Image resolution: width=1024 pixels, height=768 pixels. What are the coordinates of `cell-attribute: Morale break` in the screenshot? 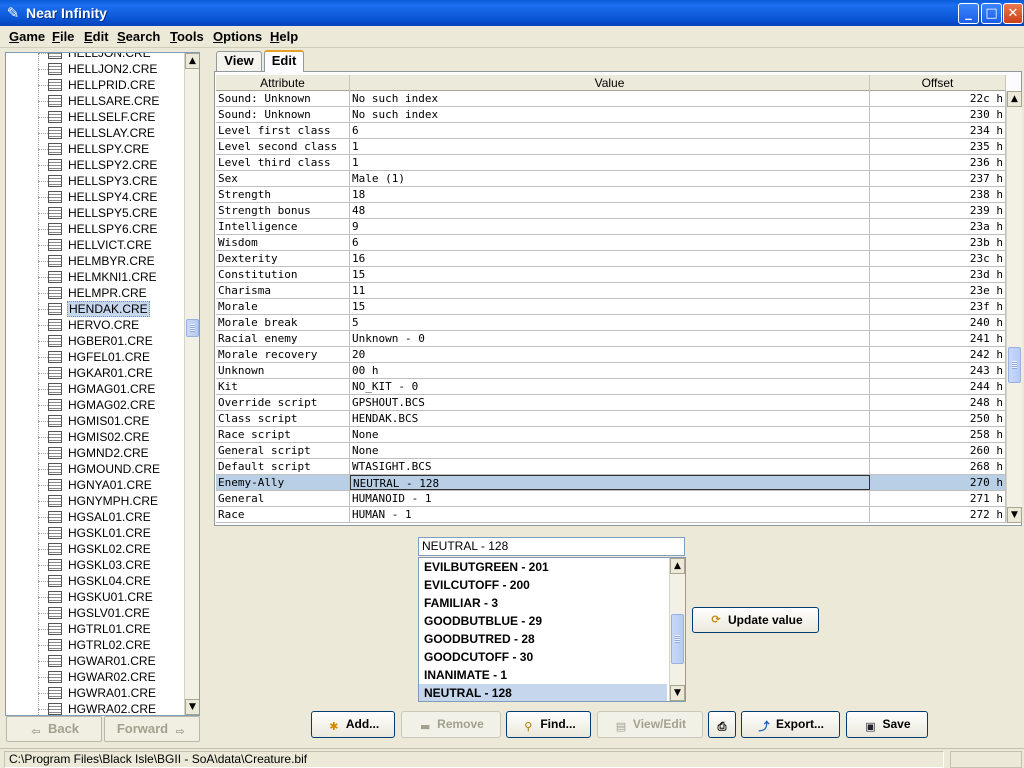 It's located at (283, 322).